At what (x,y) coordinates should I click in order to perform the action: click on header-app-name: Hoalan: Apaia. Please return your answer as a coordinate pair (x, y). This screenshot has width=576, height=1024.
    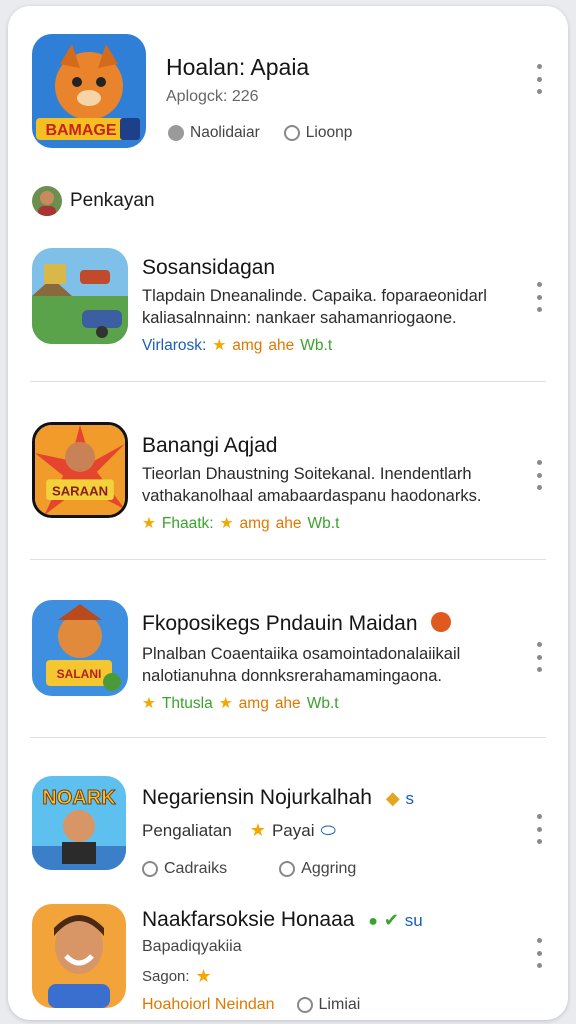
    Looking at the image, I should click on (238, 67).